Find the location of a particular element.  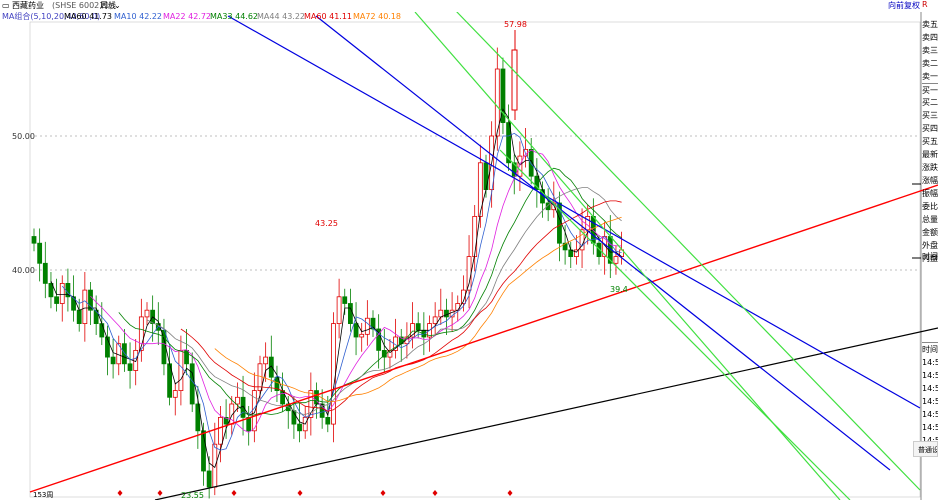

tick-header: 时间 is located at coordinates (930, 349).